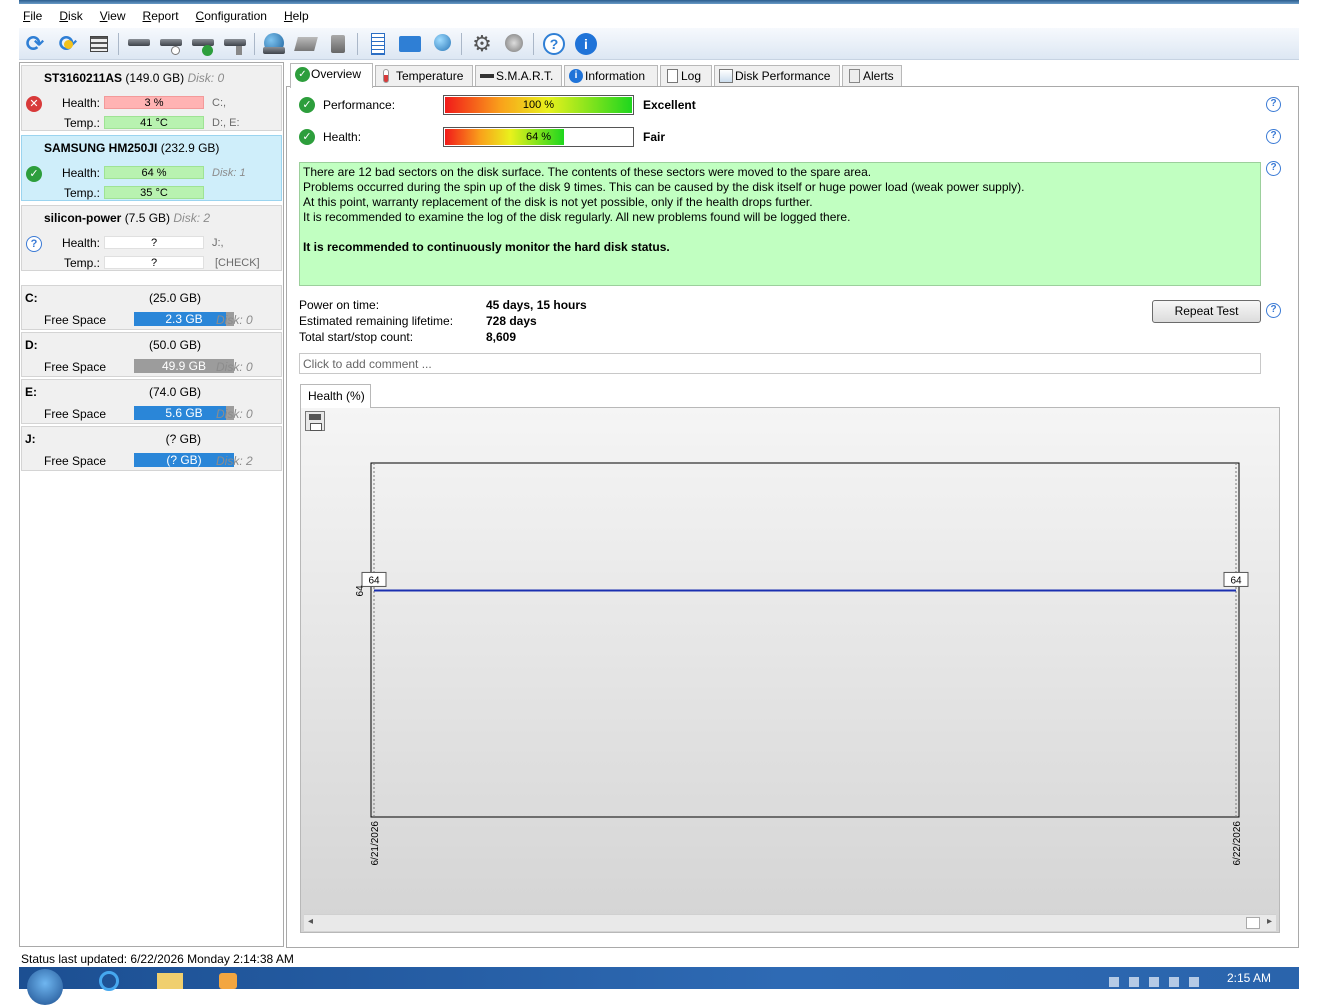 Image resolution: width=1319 pixels, height=1005 pixels. I want to click on tab-information: i Information, so click(611, 76).